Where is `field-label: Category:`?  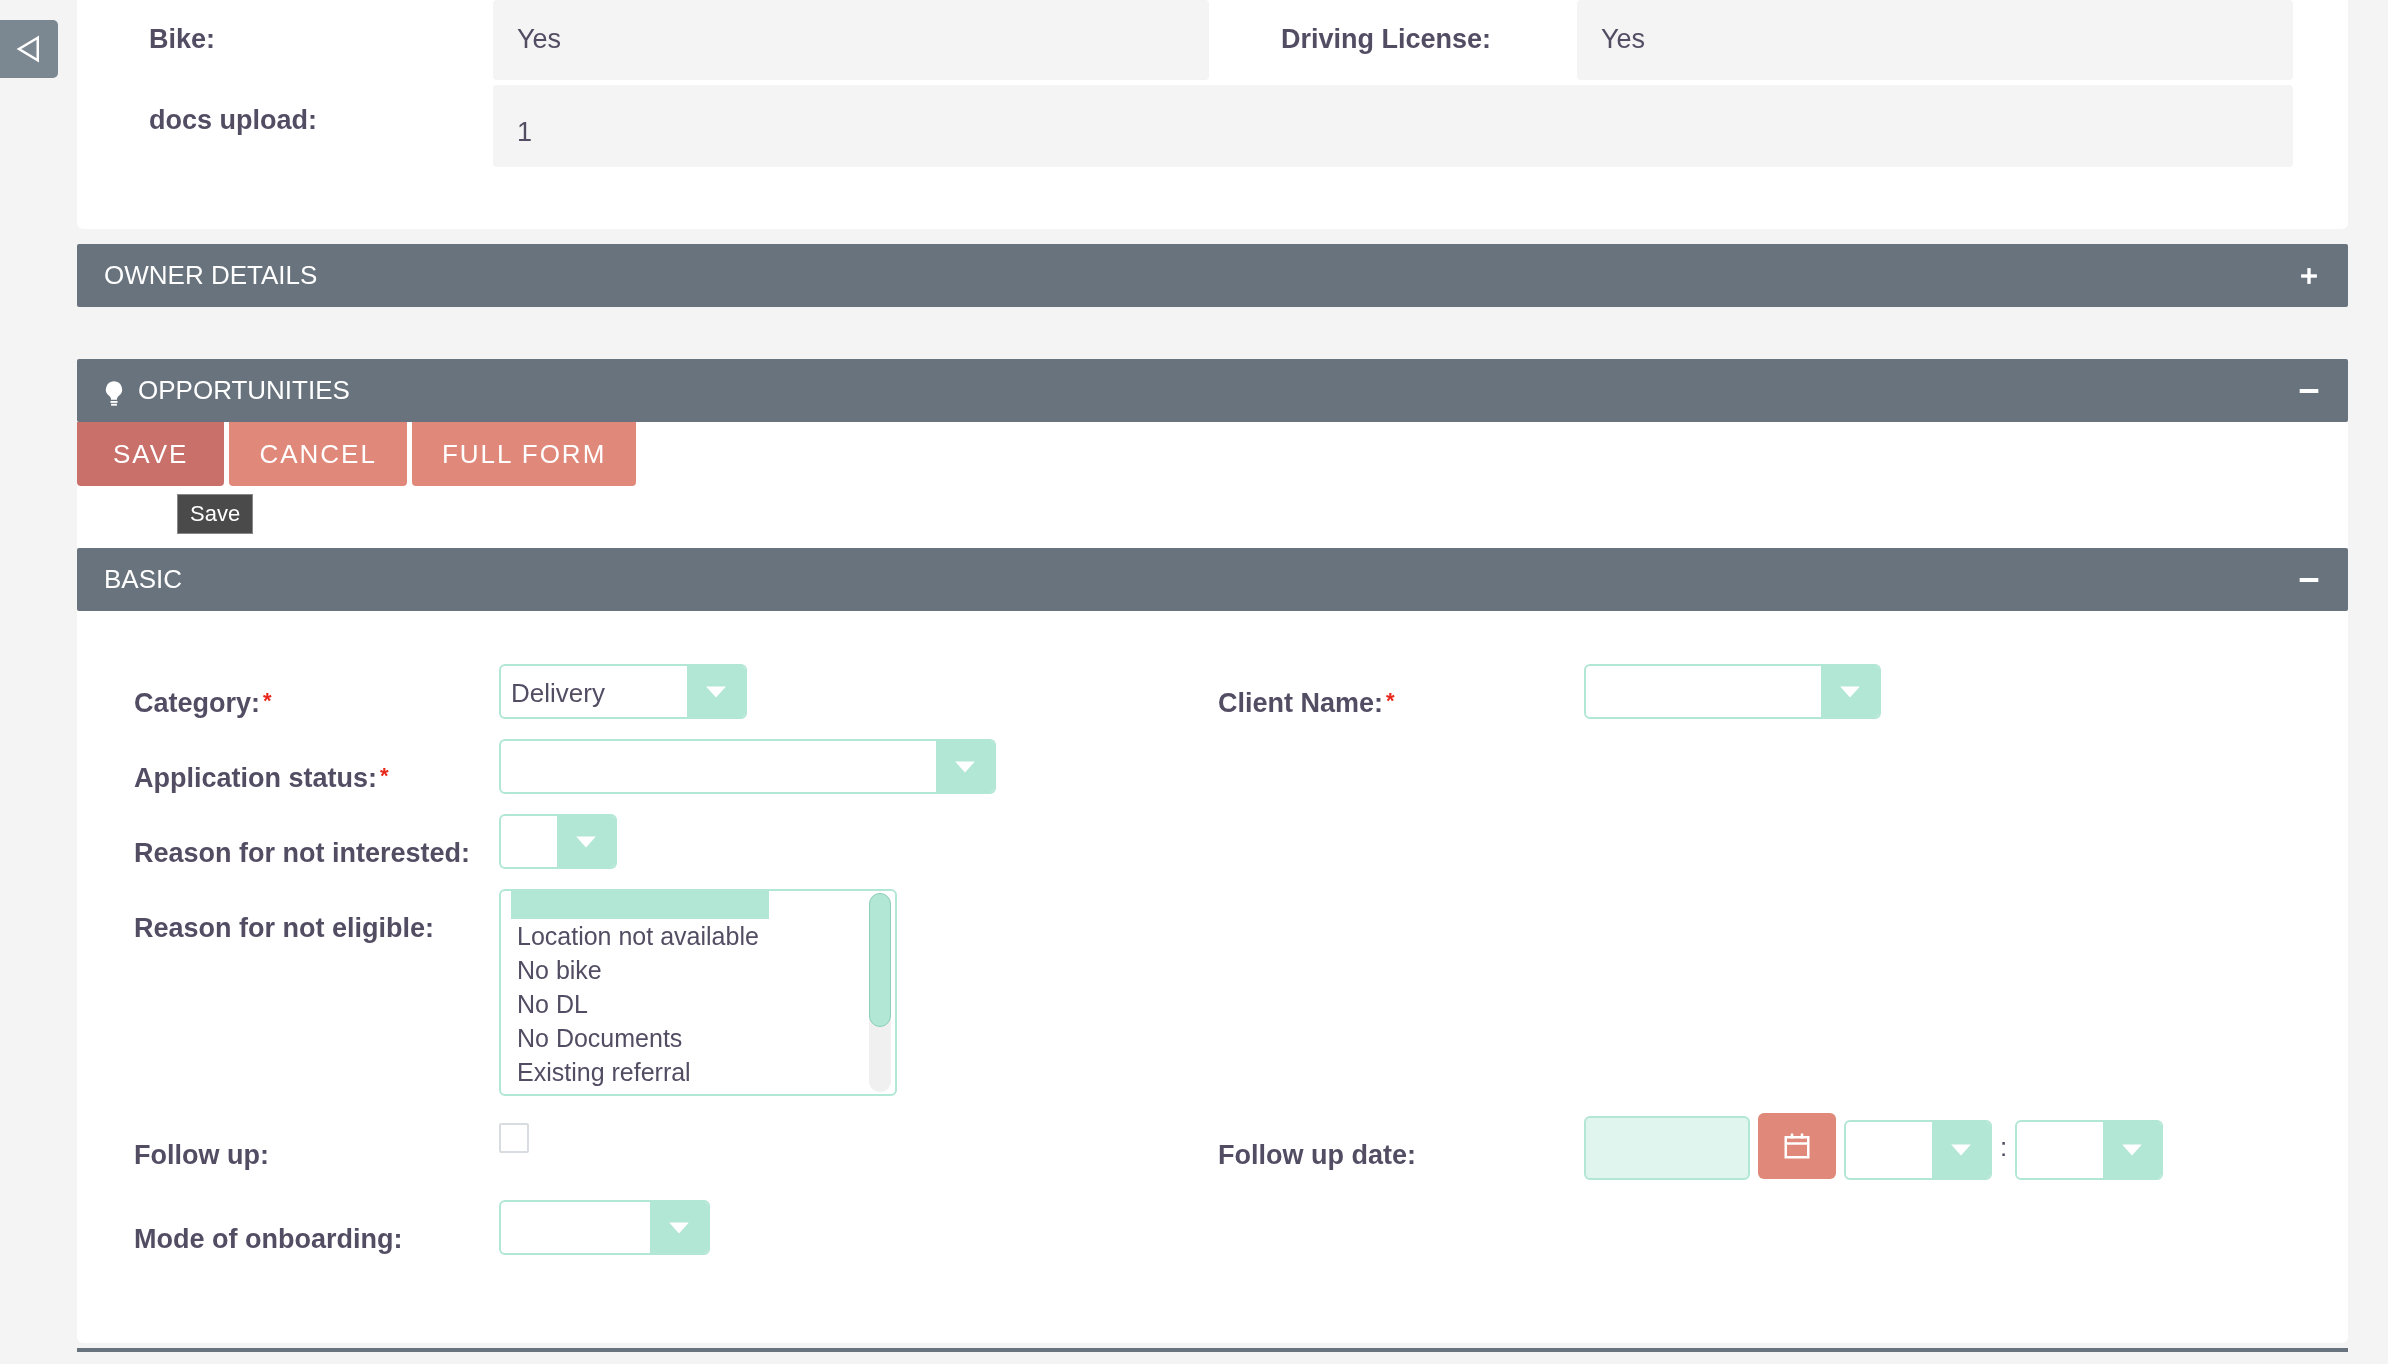
field-label: Category: is located at coordinates (197, 703).